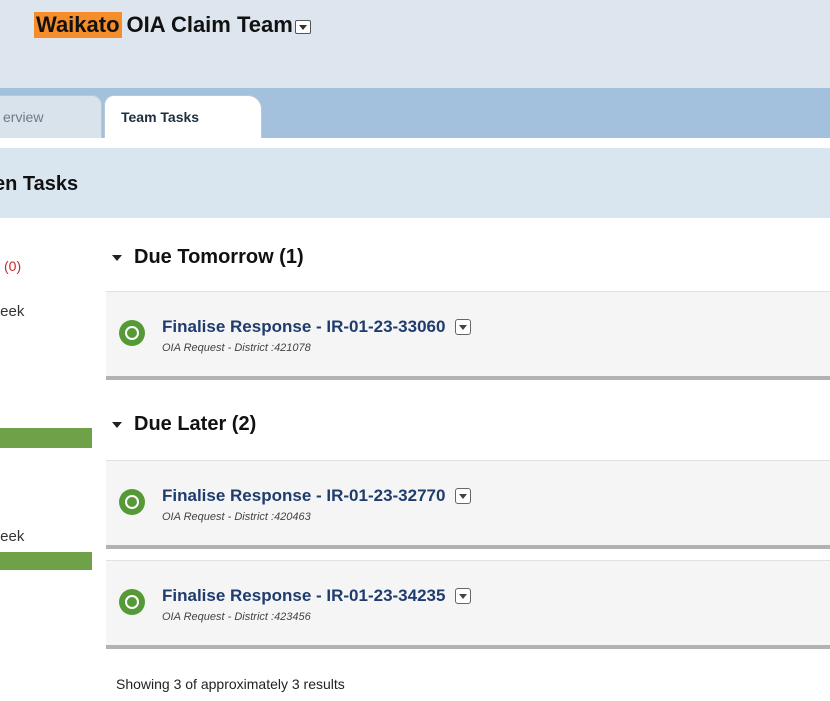 The height and width of the screenshot is (701, 830). I want to click on task-title: Finalise Response - IR-01-23-33060, so click(303, 327).